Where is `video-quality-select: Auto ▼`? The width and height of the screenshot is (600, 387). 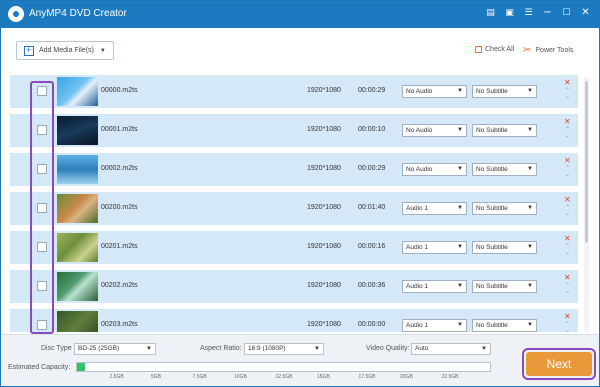
video-quality-select: Auto ▼ is located at coordinates (451, 349).